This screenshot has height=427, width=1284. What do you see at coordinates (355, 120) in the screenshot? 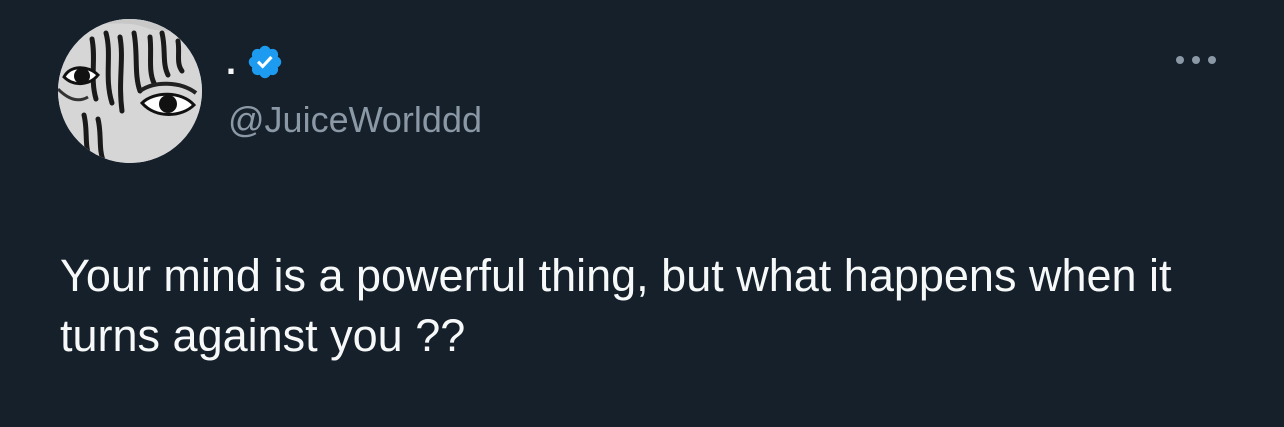
I see `author-handle: @JuiceWorlddd` at bounding box center [355, 120].